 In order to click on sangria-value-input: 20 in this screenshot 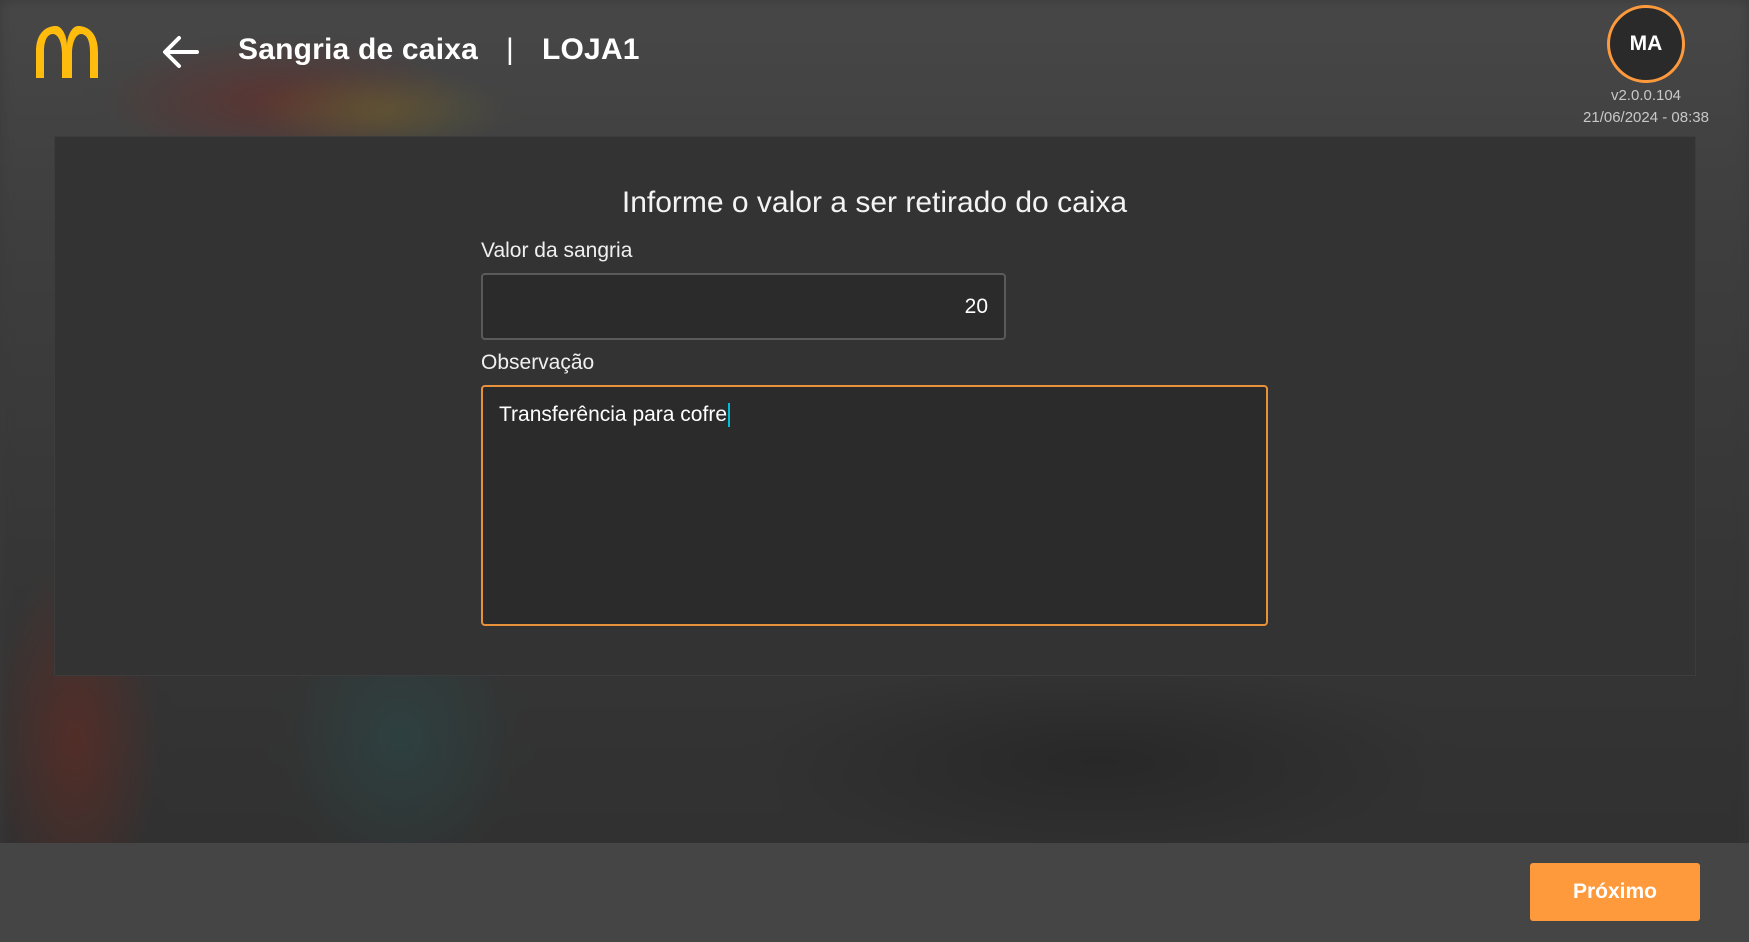, I will do `click(743, 306)`.